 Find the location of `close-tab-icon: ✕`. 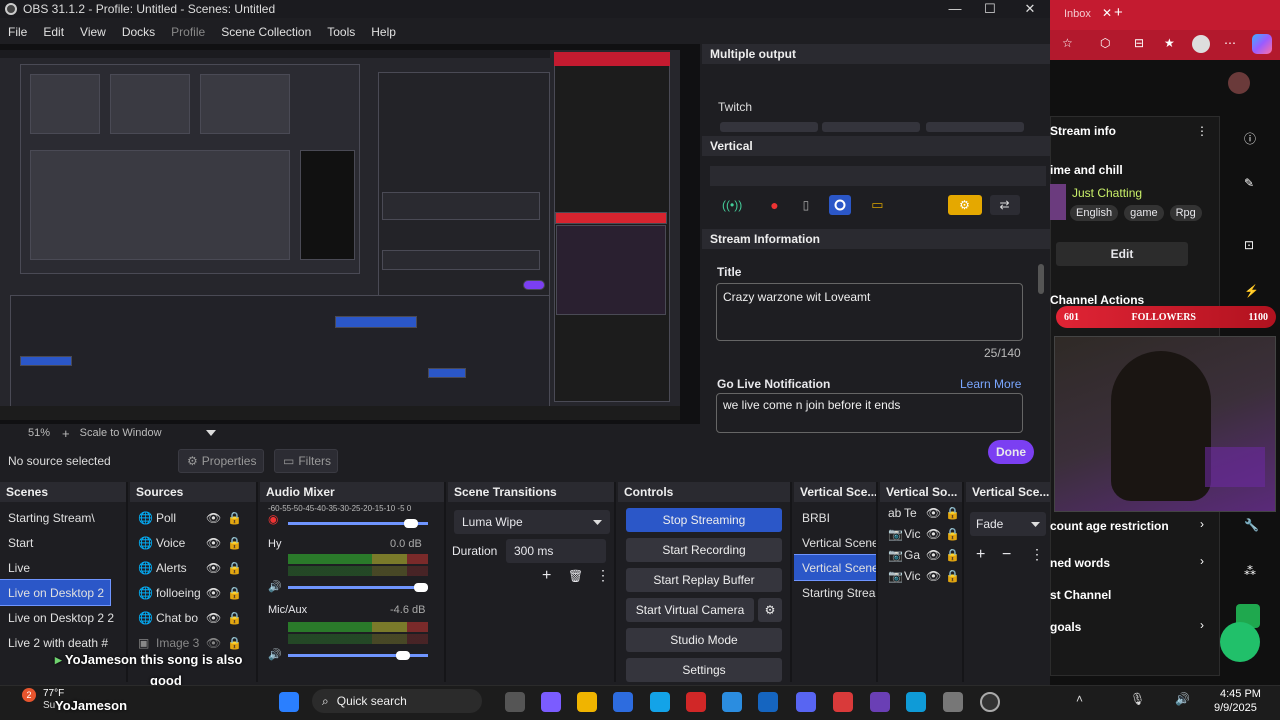

close-tab-icon: ✕ is located at coordinates (1107, 13).